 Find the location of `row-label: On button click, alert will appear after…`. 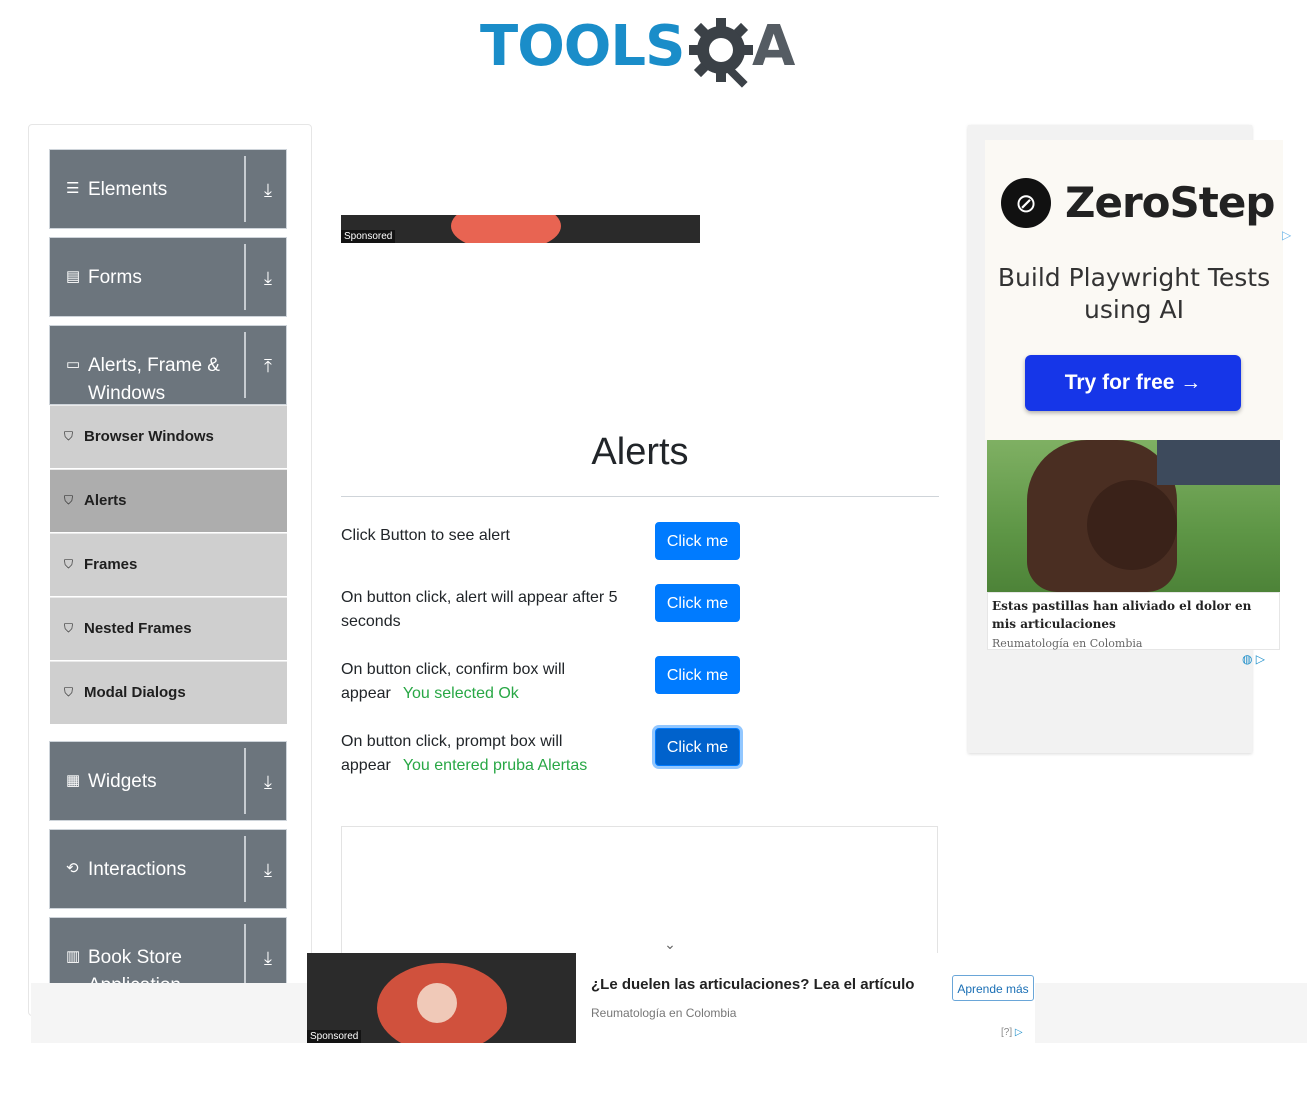

row-label: On button click, alert will appear after… is located at coordinates (479, 609).